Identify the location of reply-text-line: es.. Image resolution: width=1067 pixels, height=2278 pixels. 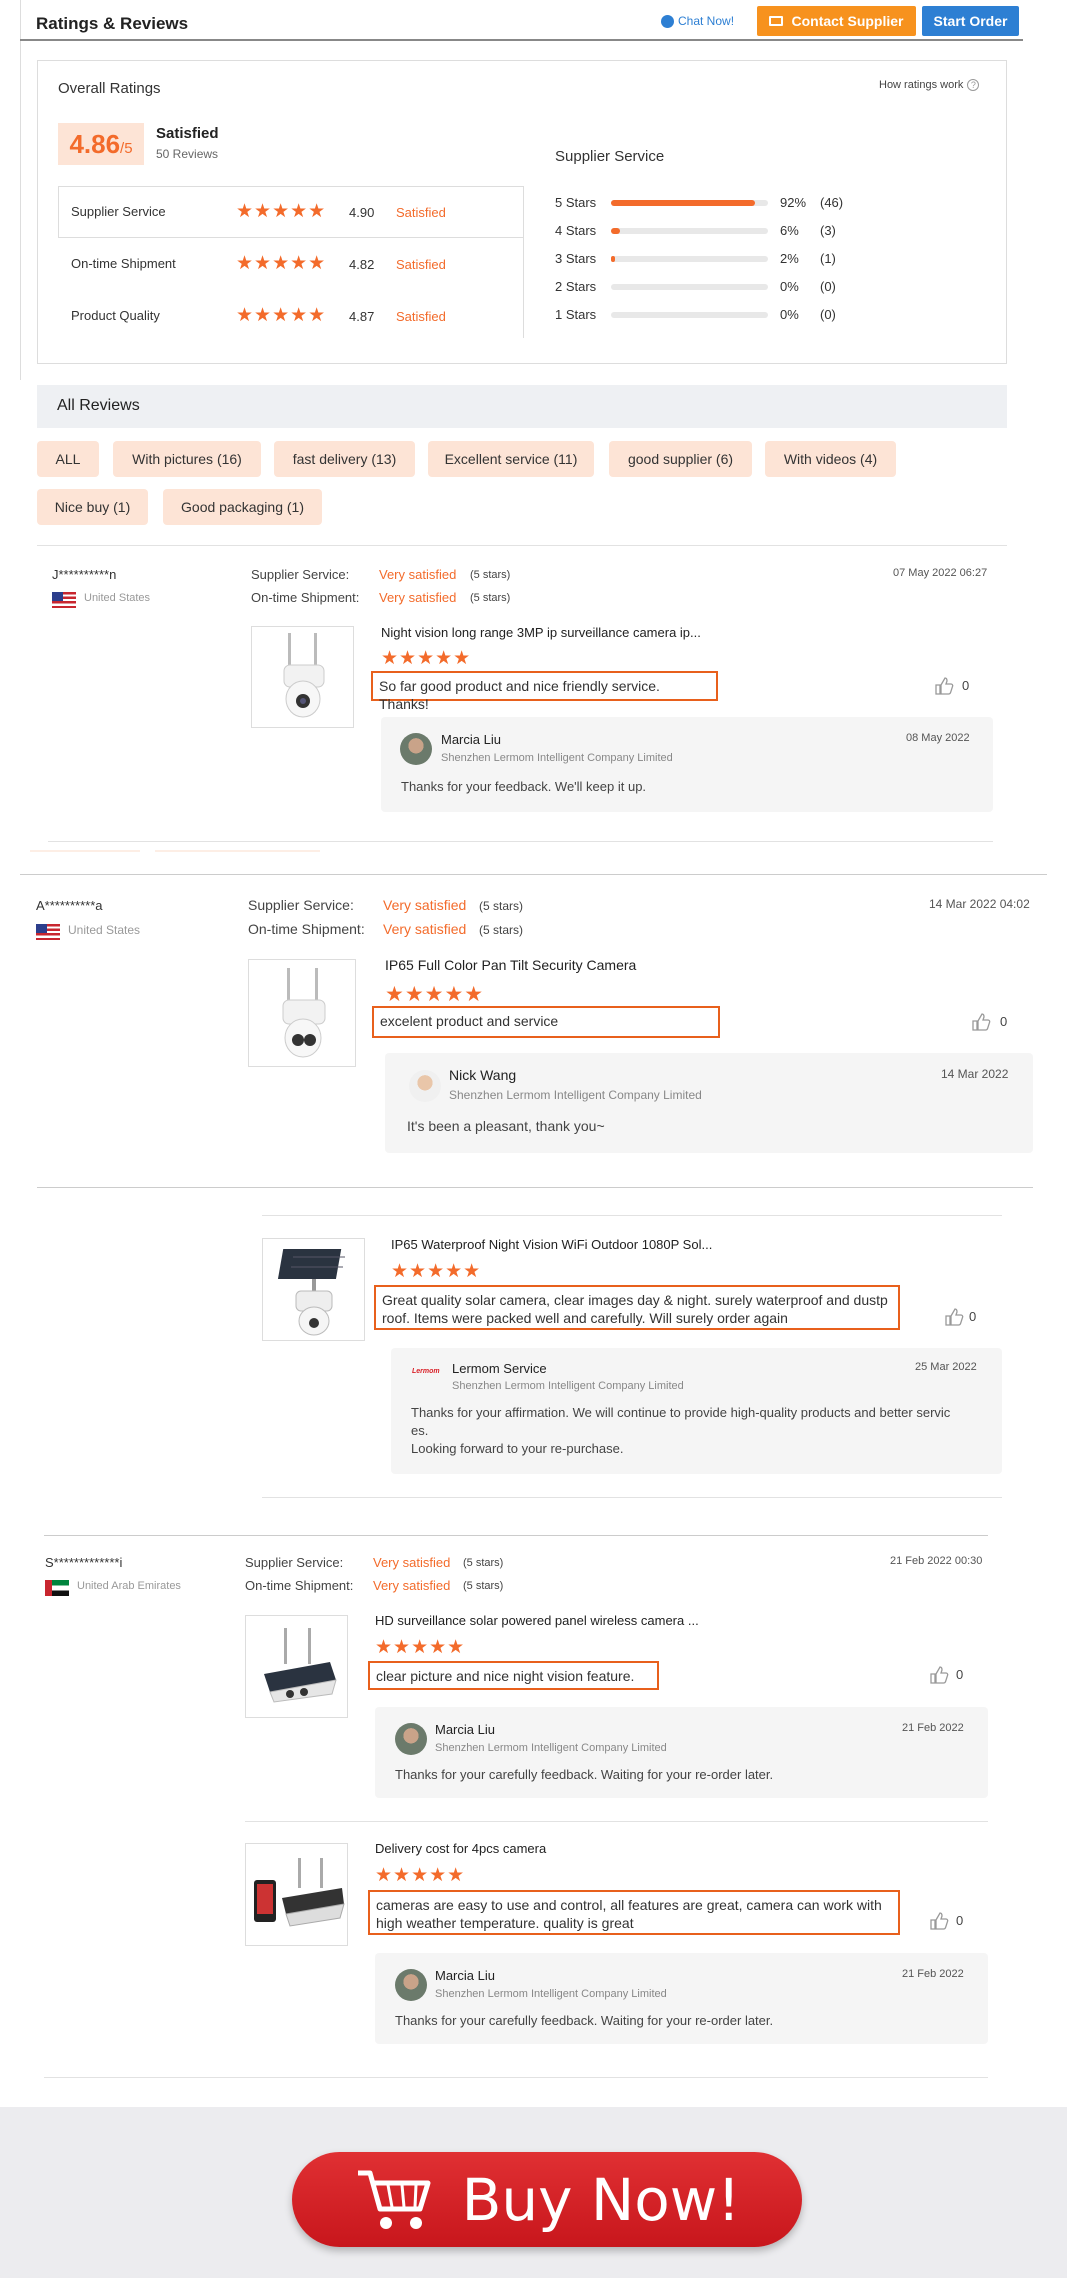
(420, 1430).